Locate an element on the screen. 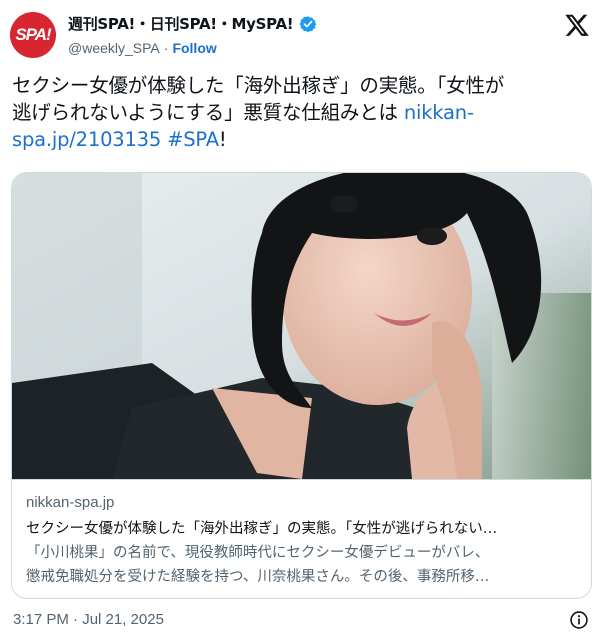 This screenshot has height=639, width=602. card-description-line-1: 「小川桃果」の名前で、現役教師時代にセクシー女優デビューがバレ、 is located at coordinates (258, 553).